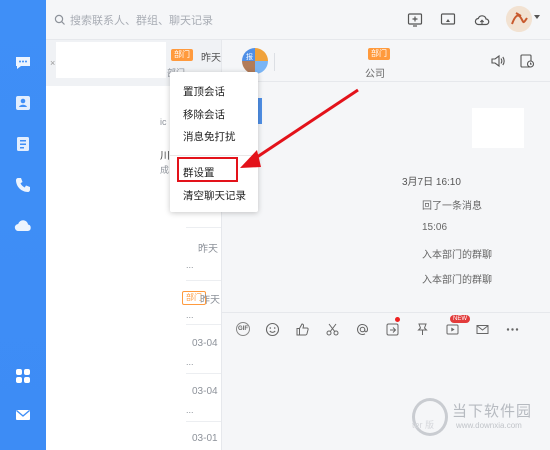  Describe the element at coordinates (489, 425) in the screenshot. I see `watermark-url: www.downxia.com` at that location.